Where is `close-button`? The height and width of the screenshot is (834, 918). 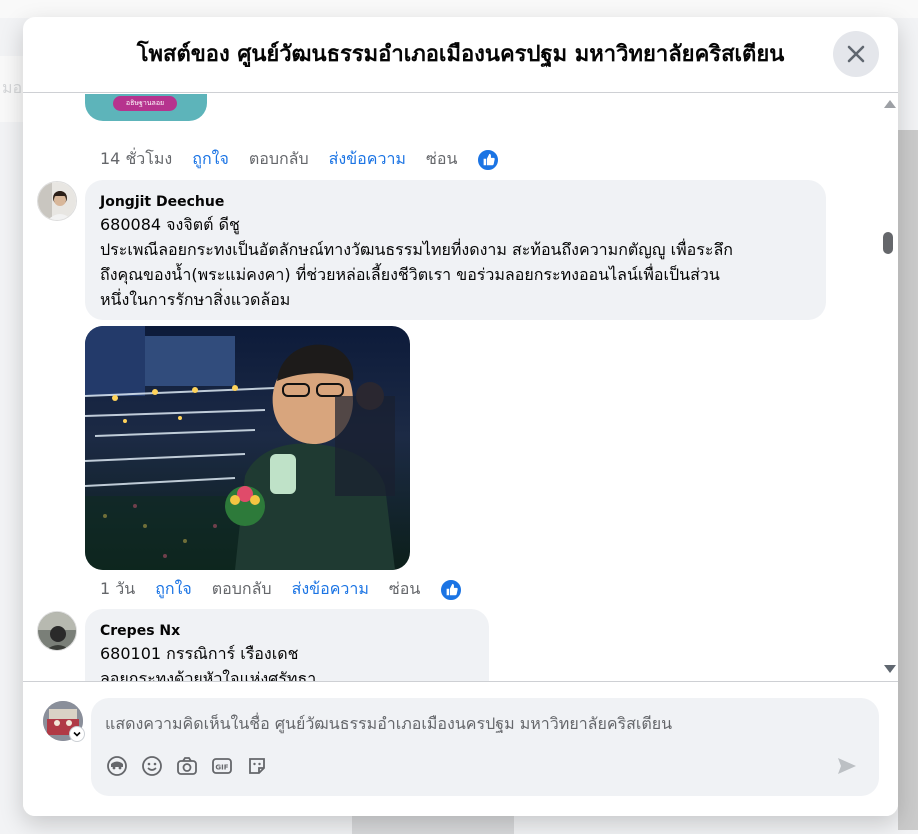 close-button is located at coordinates (856, 54).